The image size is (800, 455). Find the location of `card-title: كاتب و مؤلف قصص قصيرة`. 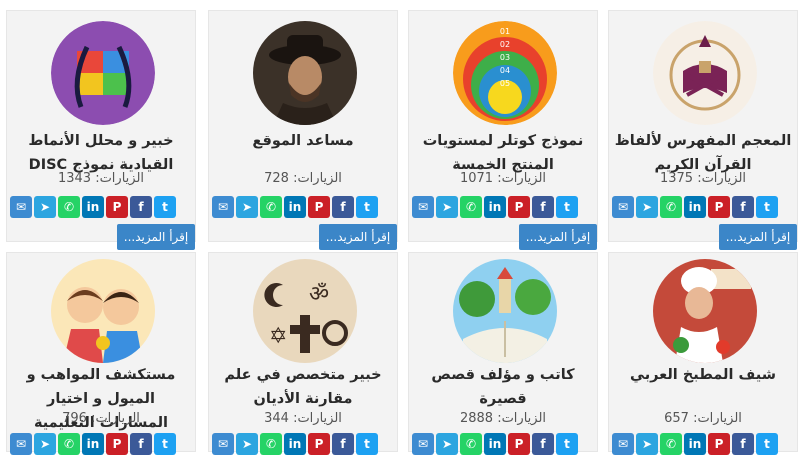

card-title: كاتب و مؤلف قصص قصيرة is located at coordinates (503, 387).